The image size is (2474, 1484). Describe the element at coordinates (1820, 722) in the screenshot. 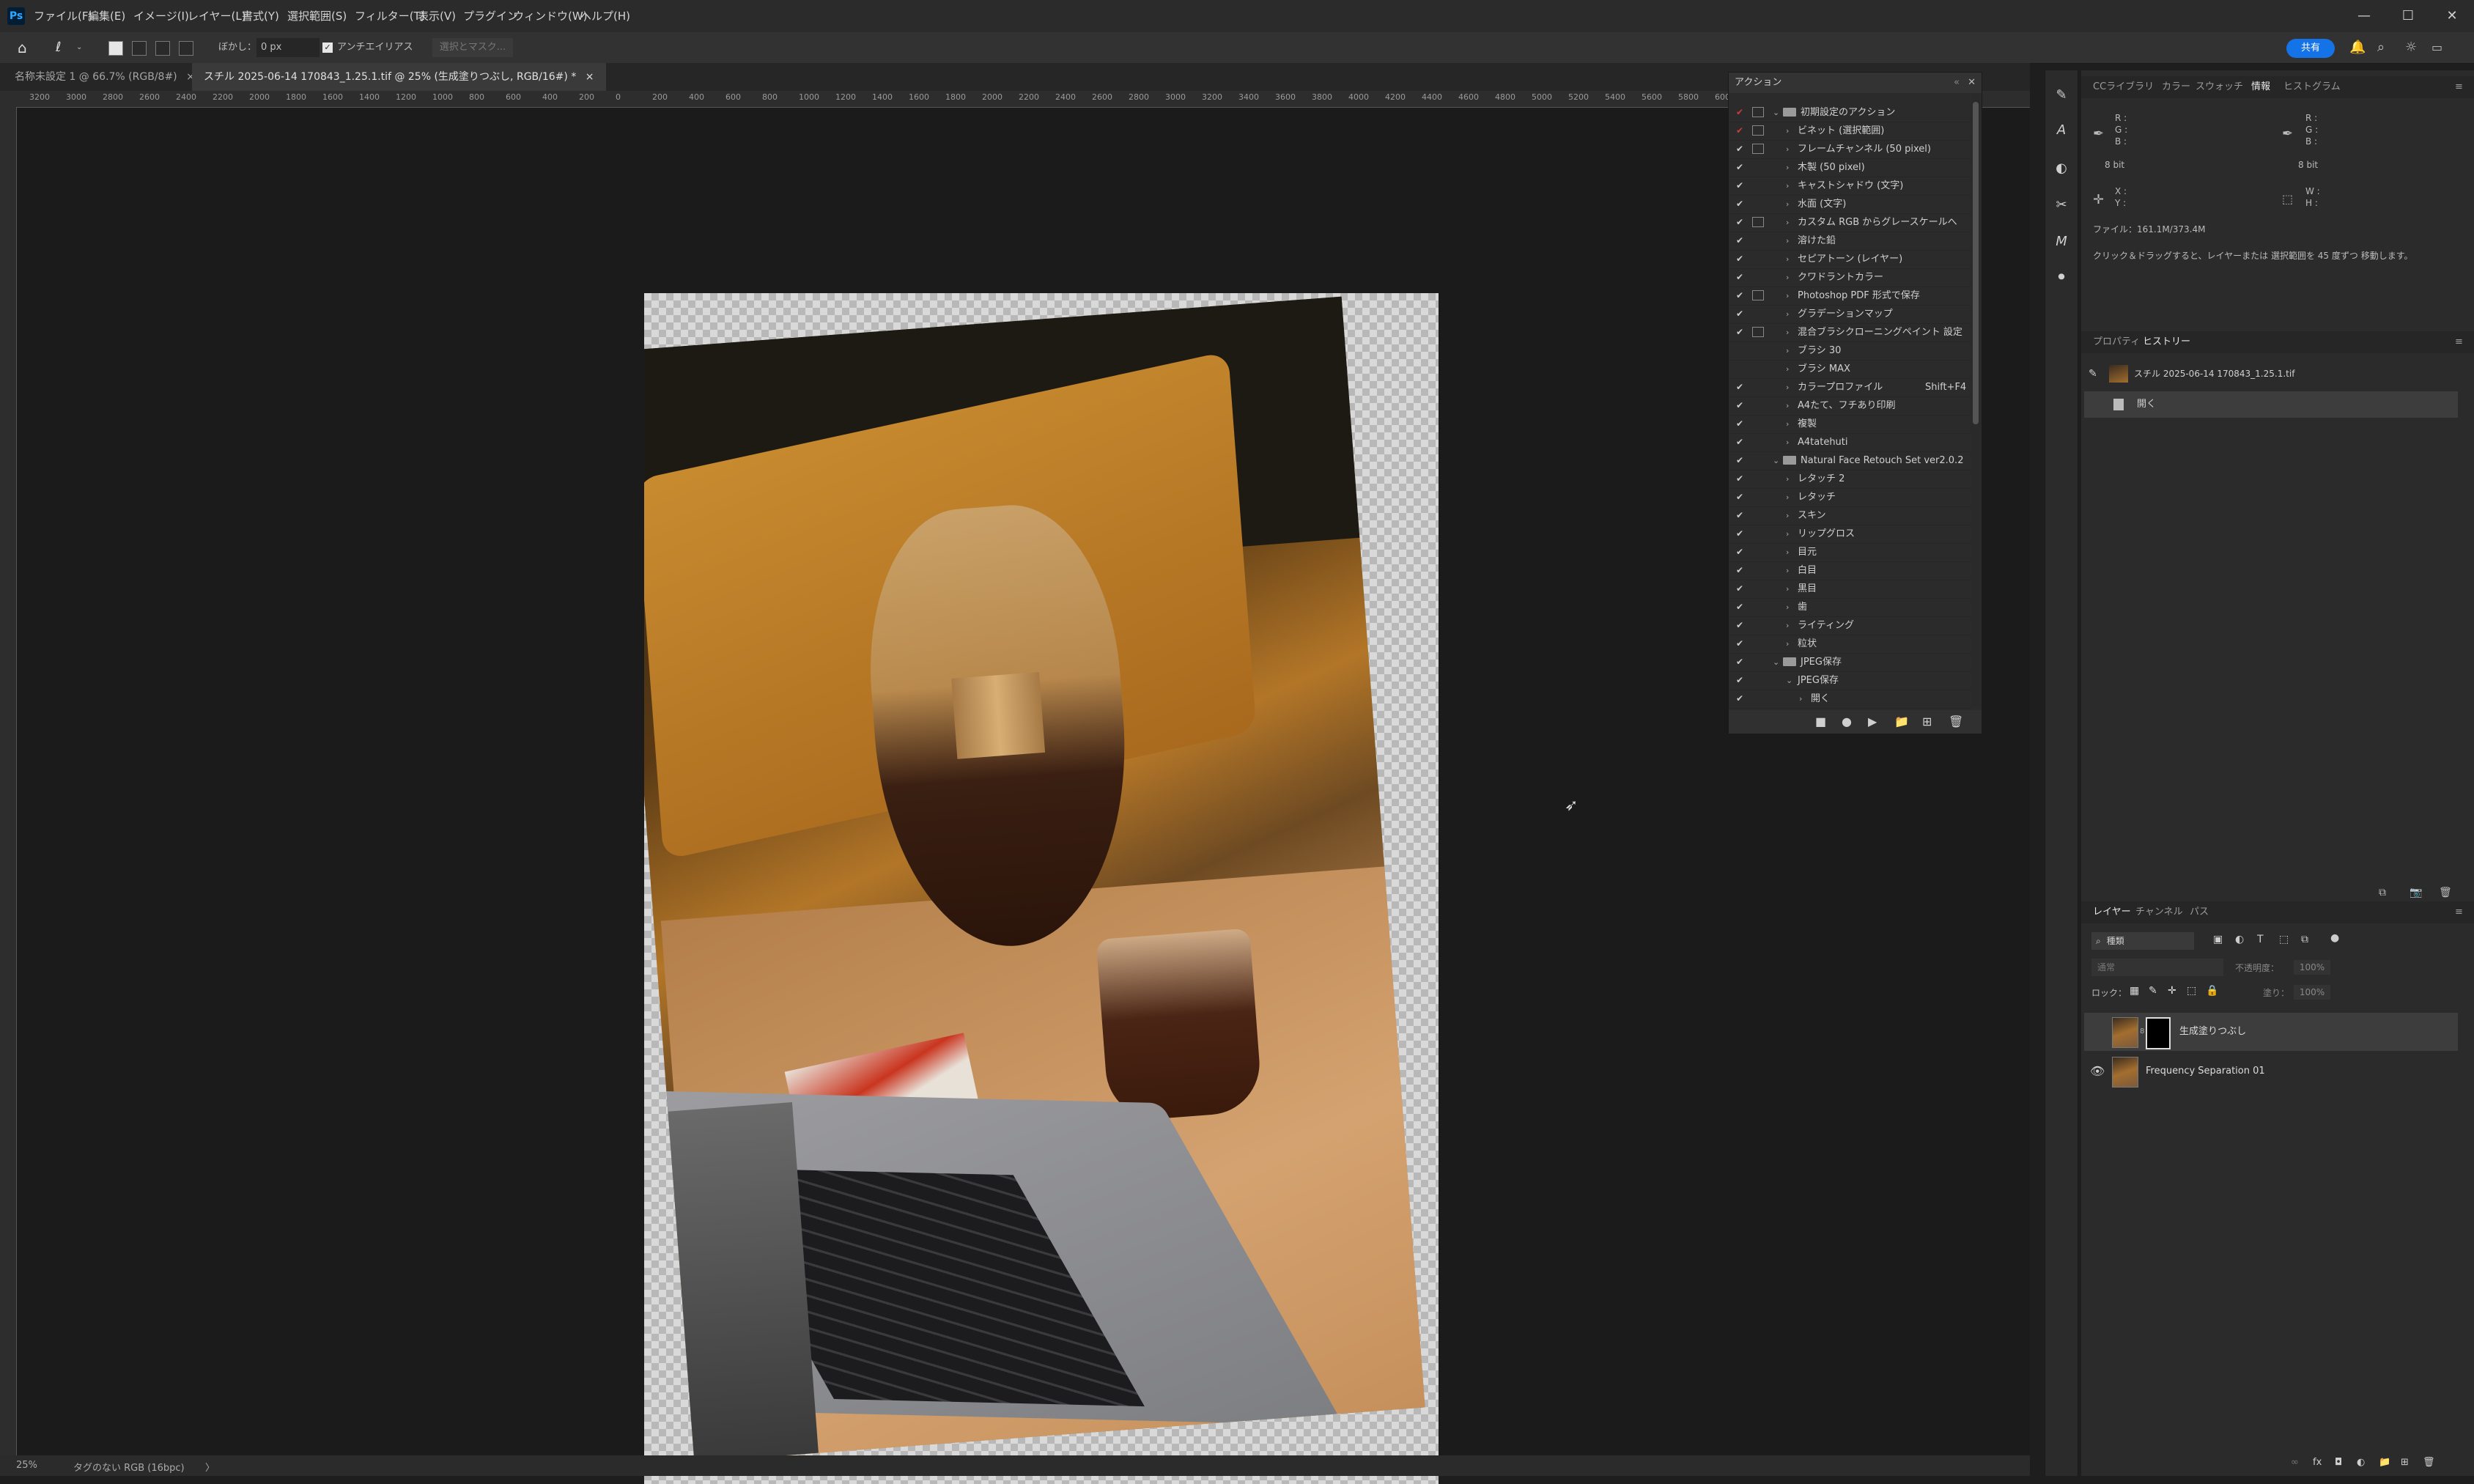

I see `stop-icon: ■` at that location.